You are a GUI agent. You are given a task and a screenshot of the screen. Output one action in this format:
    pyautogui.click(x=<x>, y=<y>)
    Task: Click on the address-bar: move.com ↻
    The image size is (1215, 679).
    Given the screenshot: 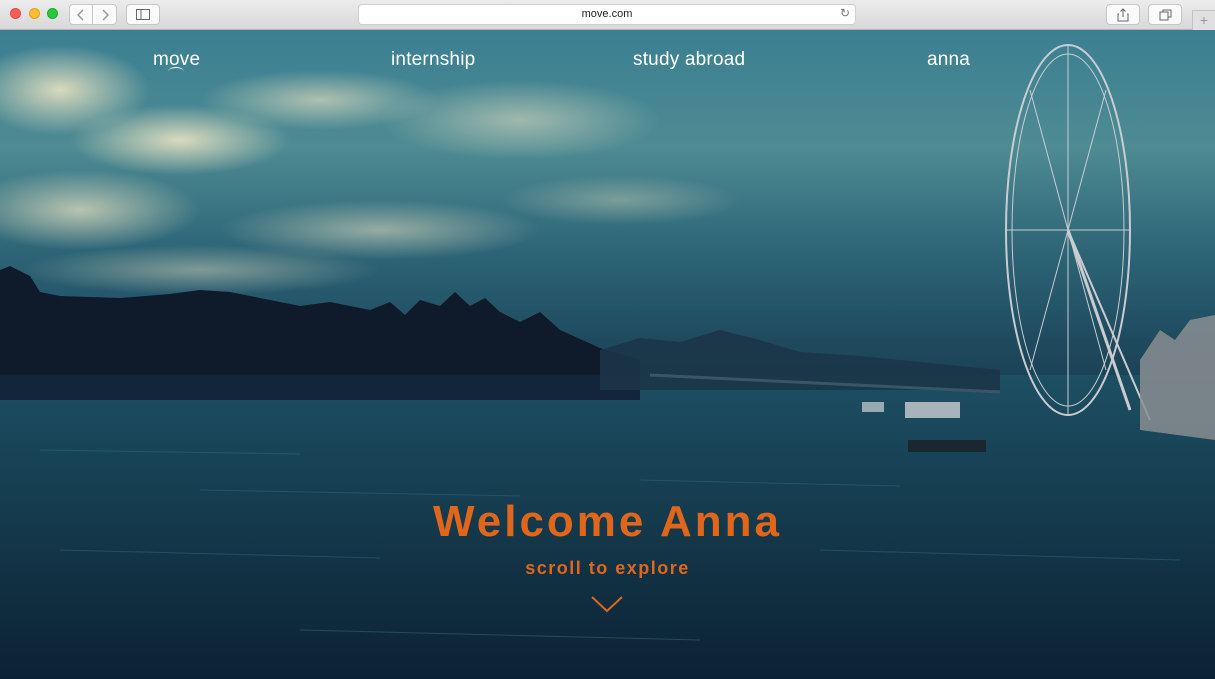 What is the action you would take?
    pyautogui.click(x=607, y=14)
    